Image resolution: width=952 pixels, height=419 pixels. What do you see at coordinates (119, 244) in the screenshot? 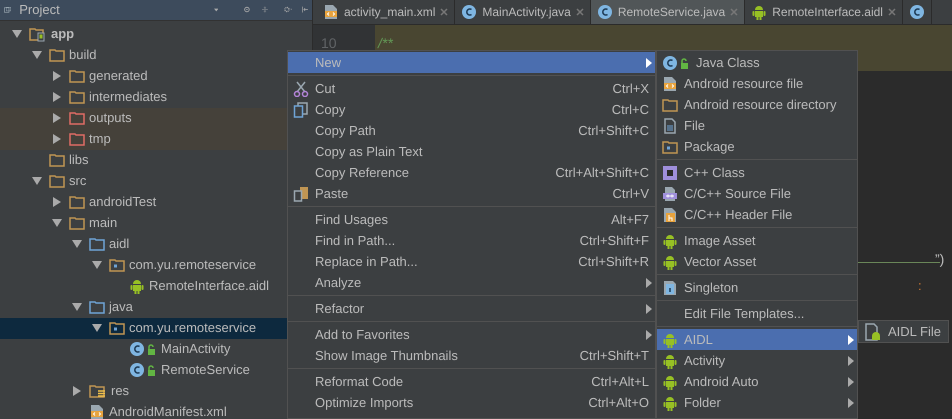
I see `tree-item-label: aidl` at bounding box center [119, 244].